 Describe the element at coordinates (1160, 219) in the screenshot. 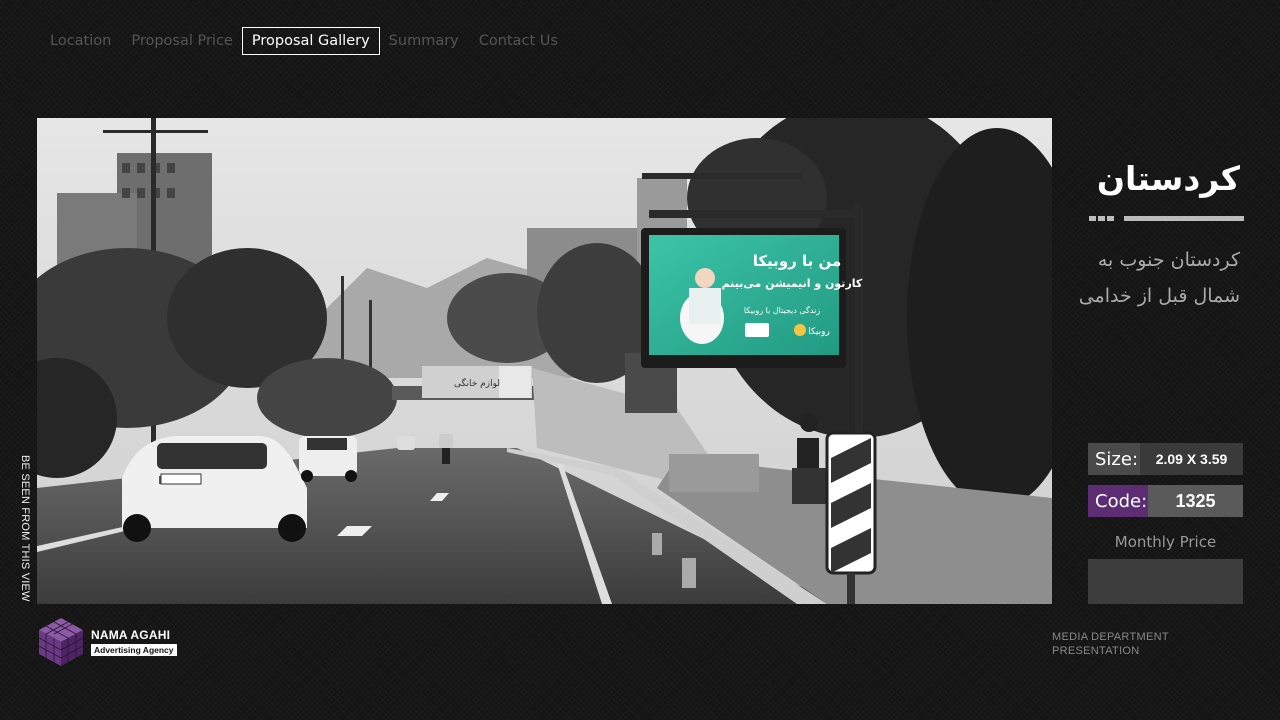

I see `title-underline` at that location.